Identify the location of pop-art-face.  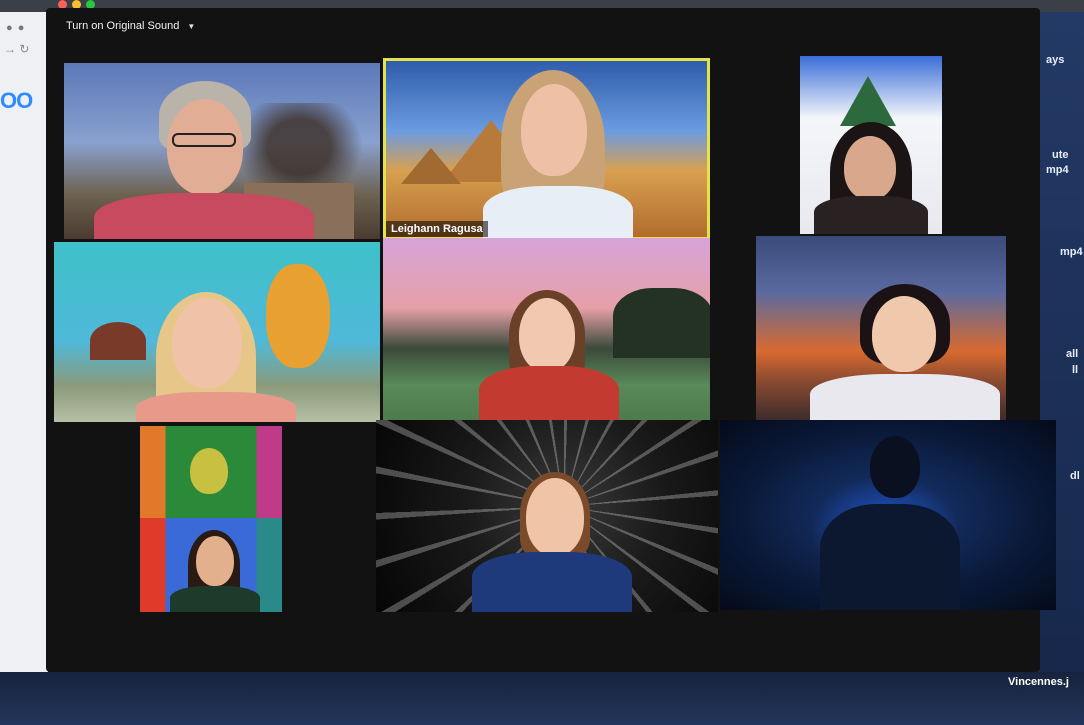
(209, 471).